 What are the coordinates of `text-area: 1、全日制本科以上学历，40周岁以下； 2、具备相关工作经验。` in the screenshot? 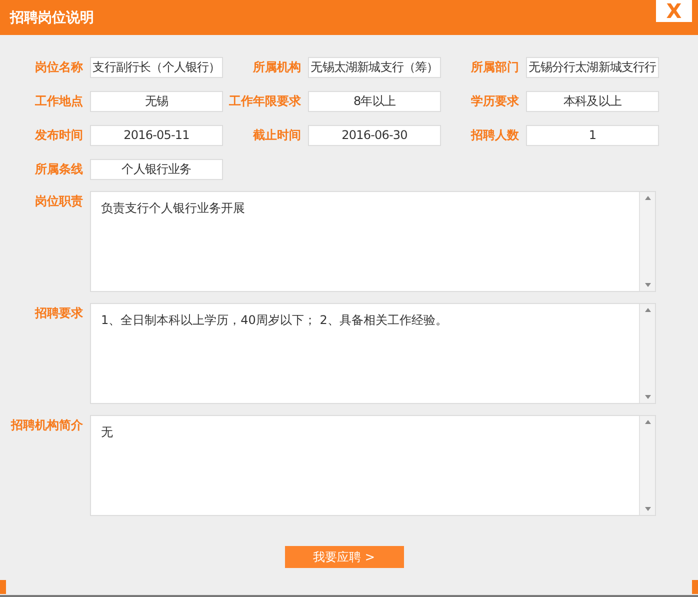 It's located at (373, 353).